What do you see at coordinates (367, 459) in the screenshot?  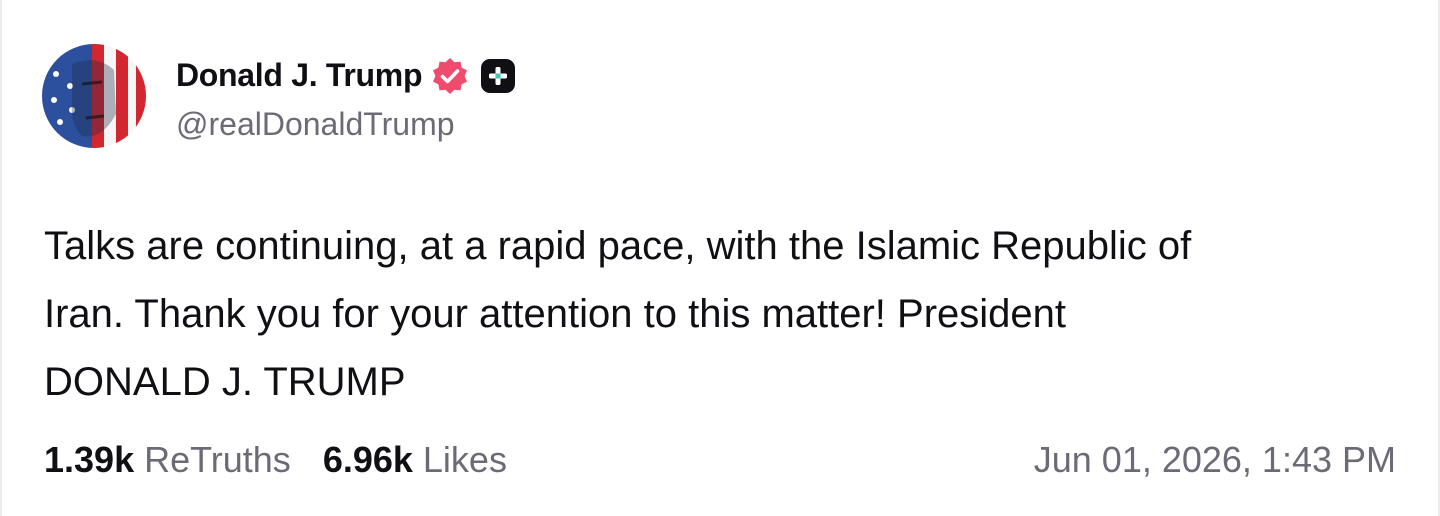 I see `likes-count: 6.96k` at bounding box center [367, 459].